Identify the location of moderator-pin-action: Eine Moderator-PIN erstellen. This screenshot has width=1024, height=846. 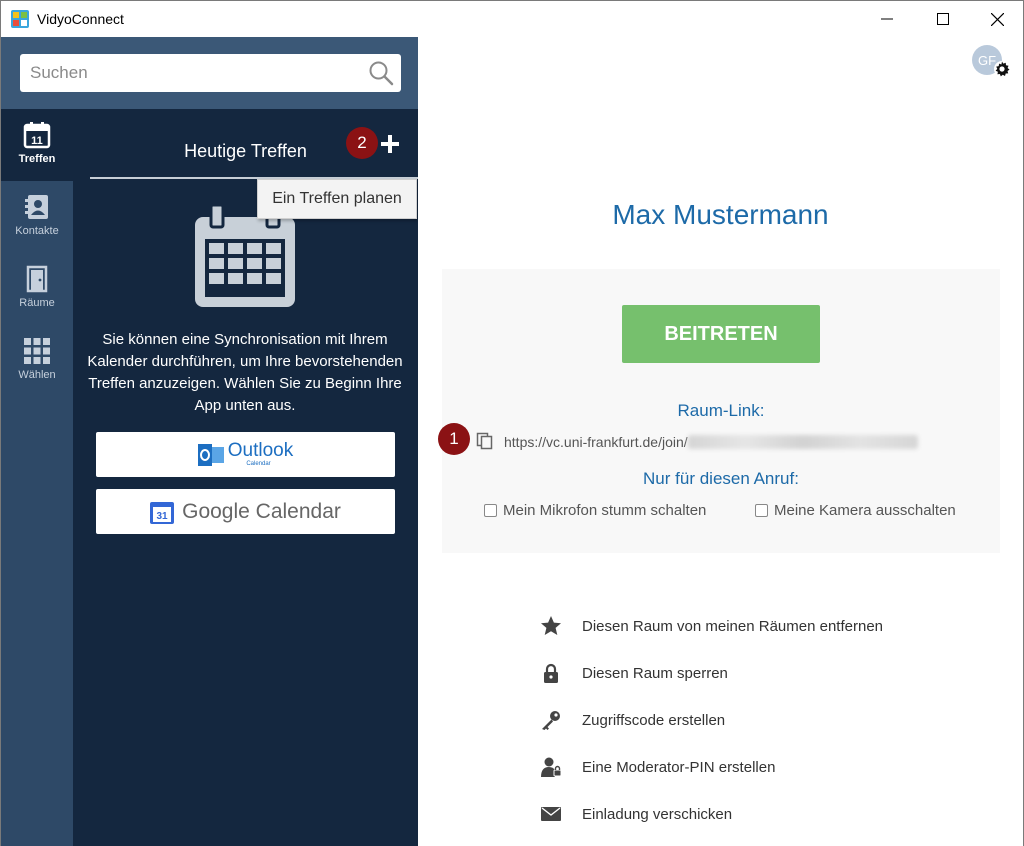
(657, 767).